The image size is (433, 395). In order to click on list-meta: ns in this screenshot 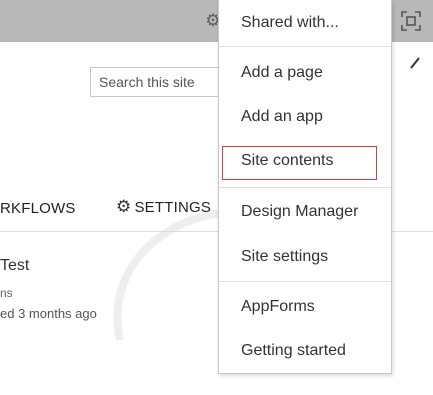, I will do `click(6, 293)`.